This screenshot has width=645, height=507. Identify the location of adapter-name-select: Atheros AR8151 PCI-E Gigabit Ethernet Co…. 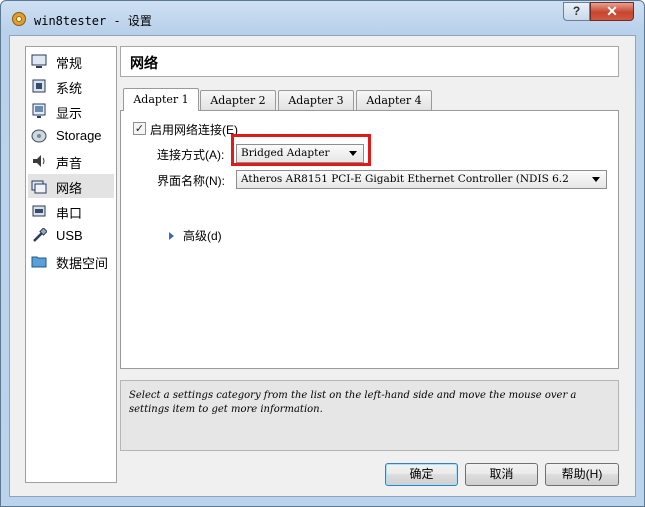
(421, 179).